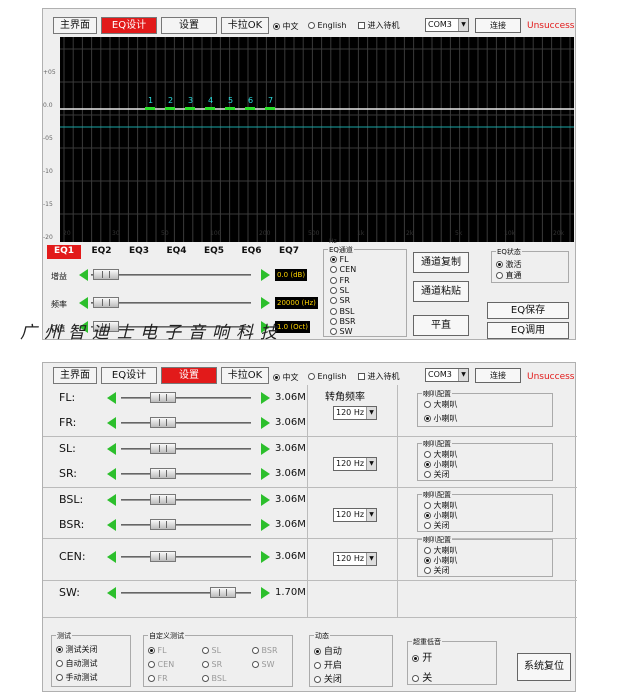  What do you see at coordinates (102, 252) in the screenshot?
I see `eq-tab-2: EQ2` at bounding box center [102, 252].